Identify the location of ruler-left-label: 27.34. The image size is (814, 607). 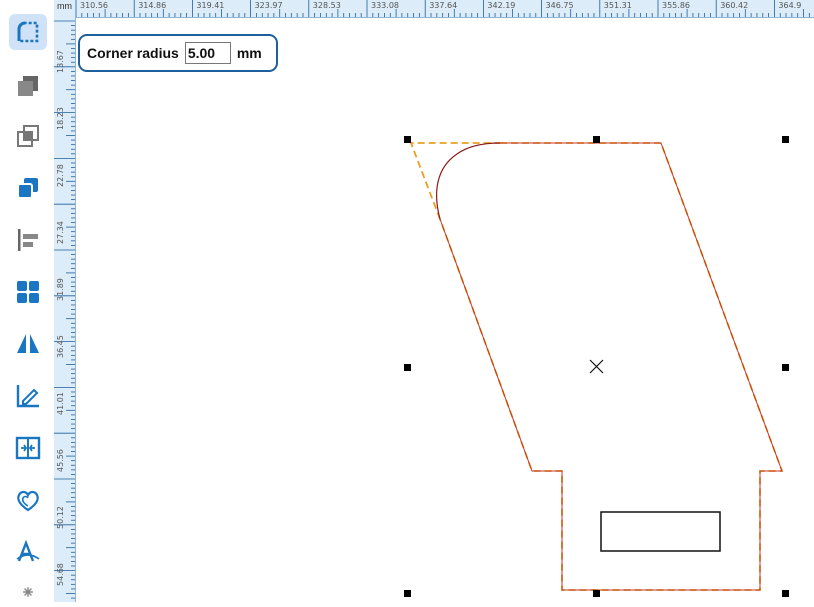
(60, 232).